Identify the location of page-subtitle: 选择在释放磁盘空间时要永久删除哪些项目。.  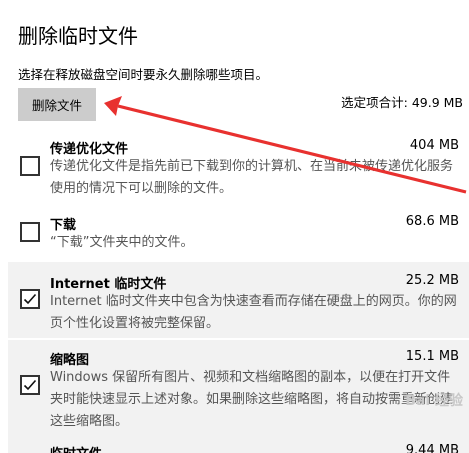
(143, 74).